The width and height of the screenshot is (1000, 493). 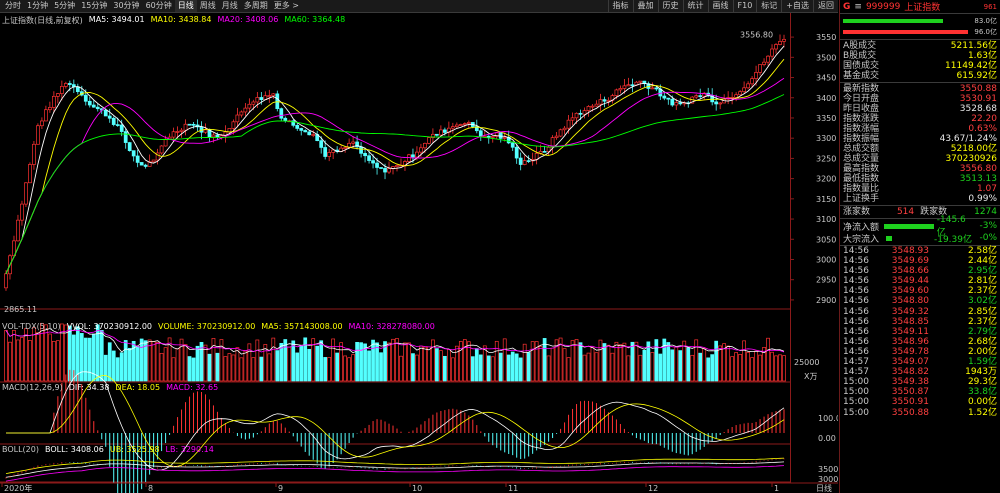 I want to click on price-axis-label: 3450, so click(x=826, y=78).